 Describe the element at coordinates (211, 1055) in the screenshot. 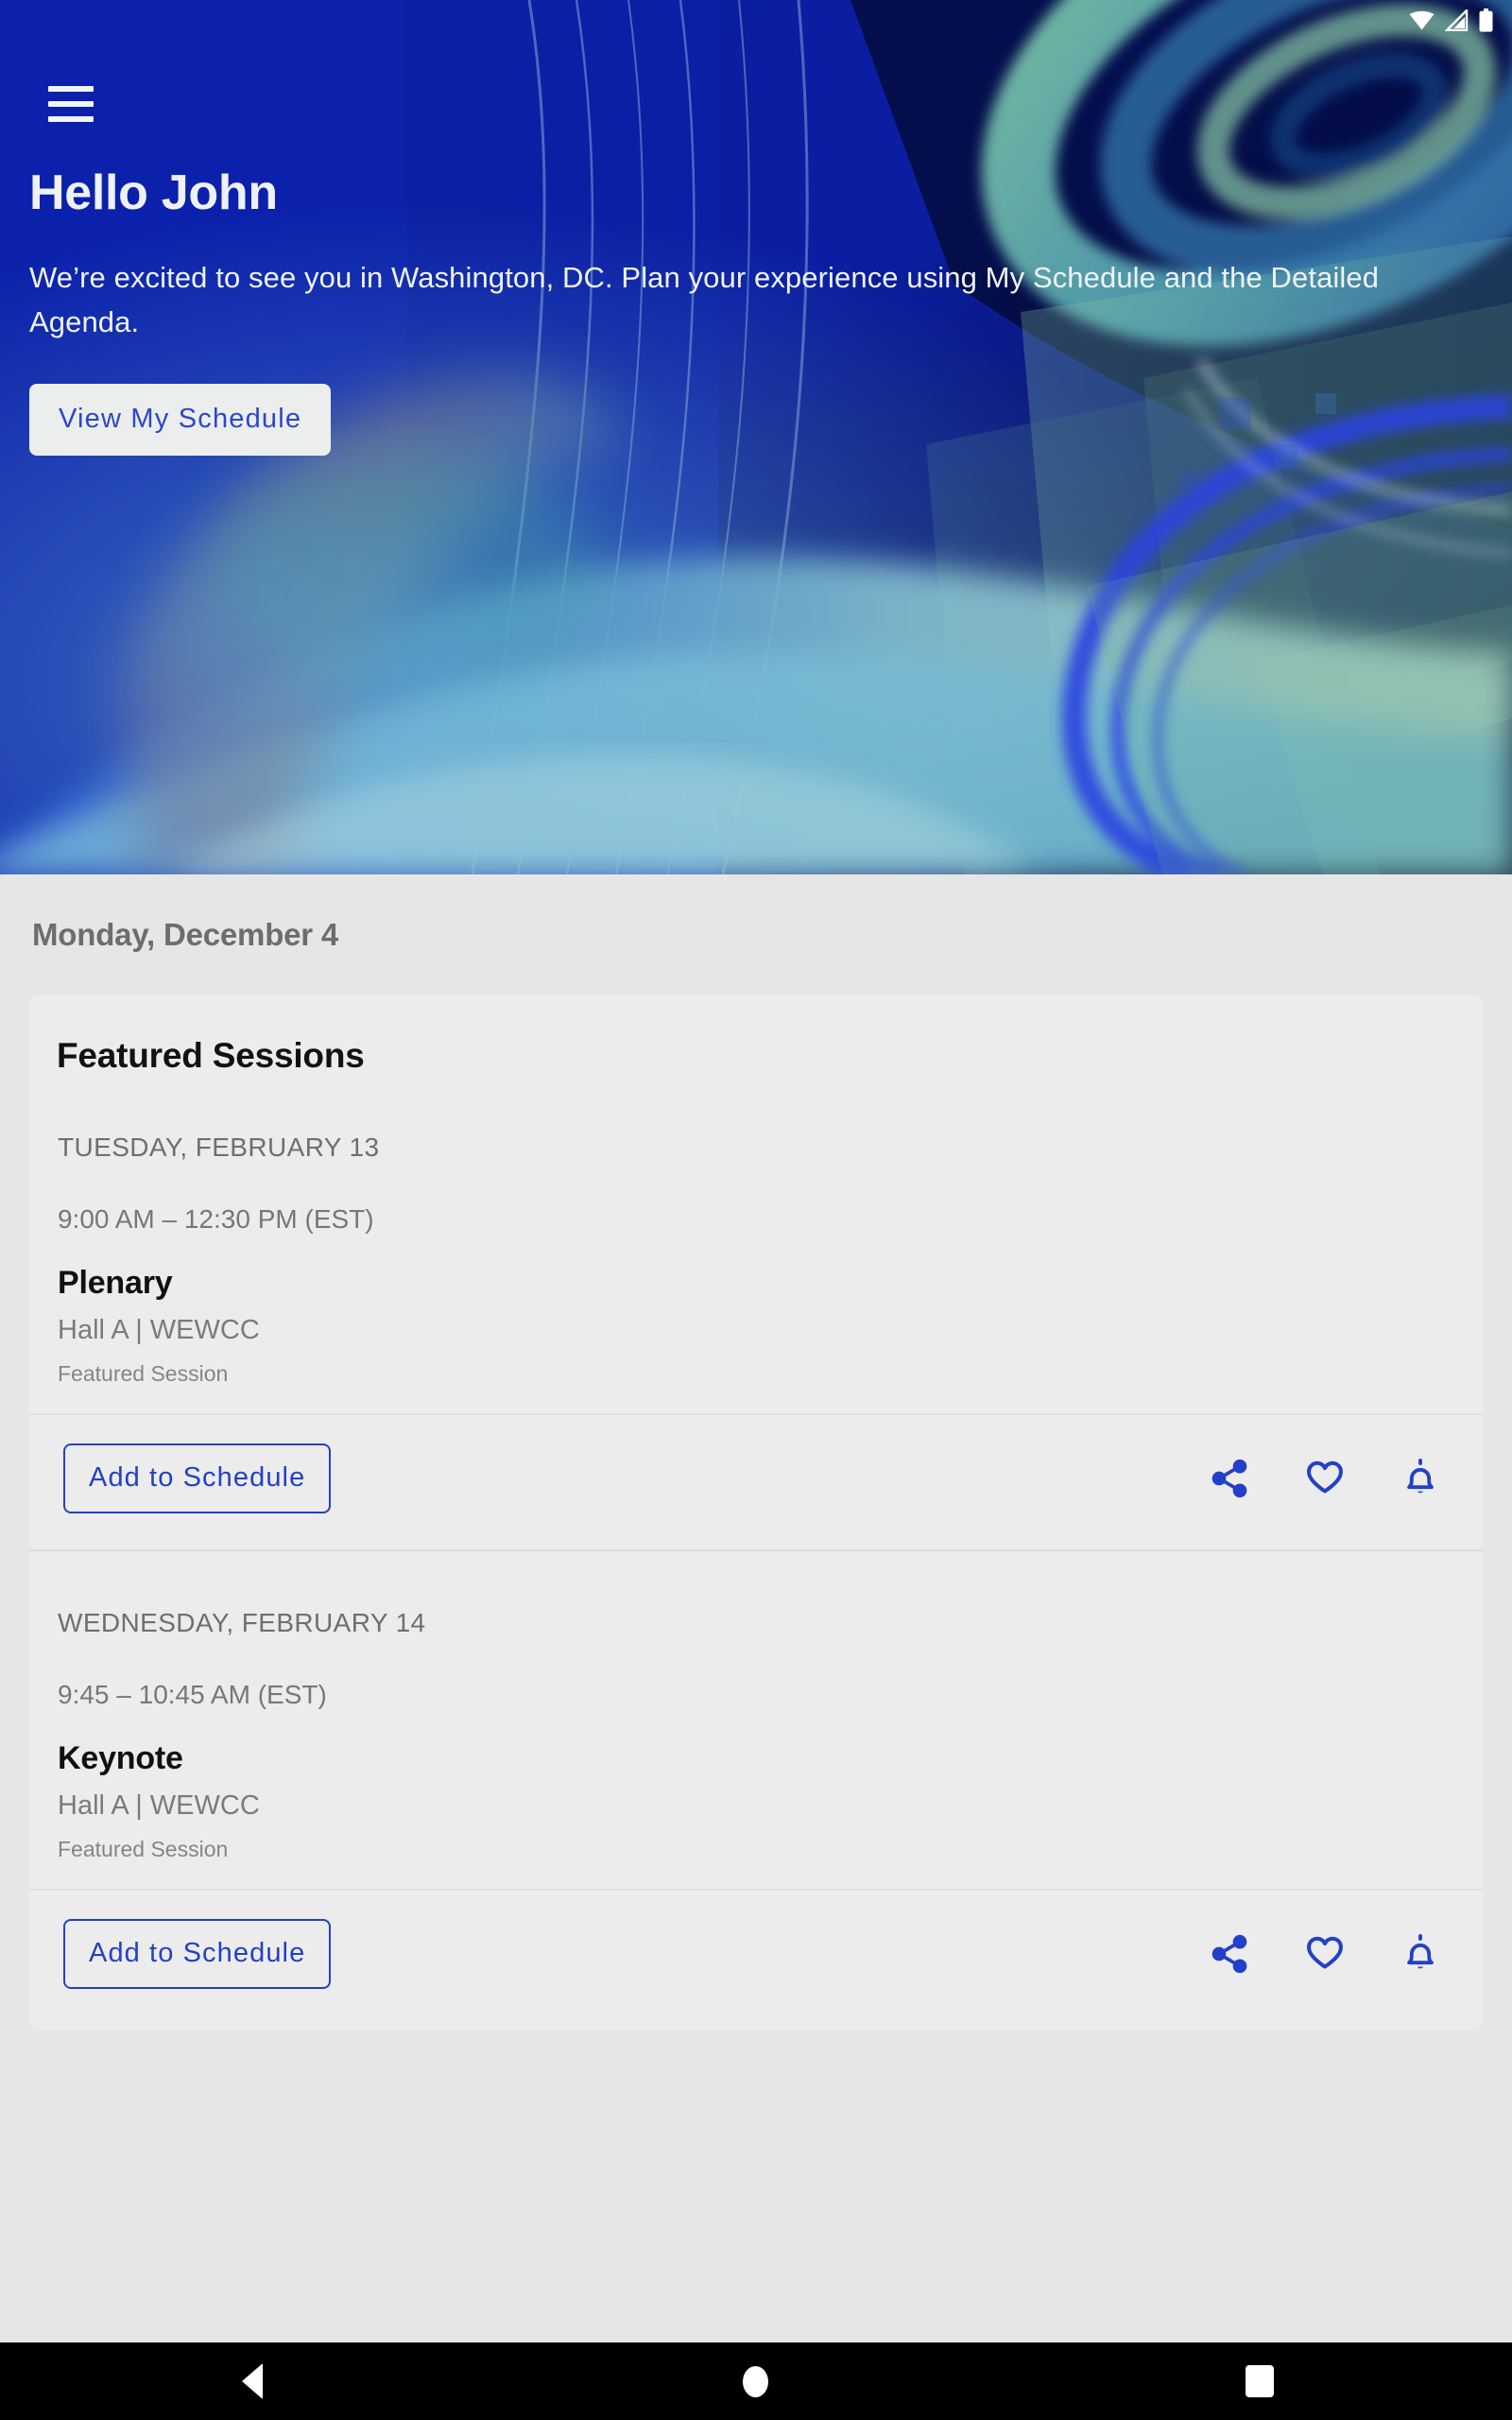

I see `card-title: Featured Sessions` at that location.